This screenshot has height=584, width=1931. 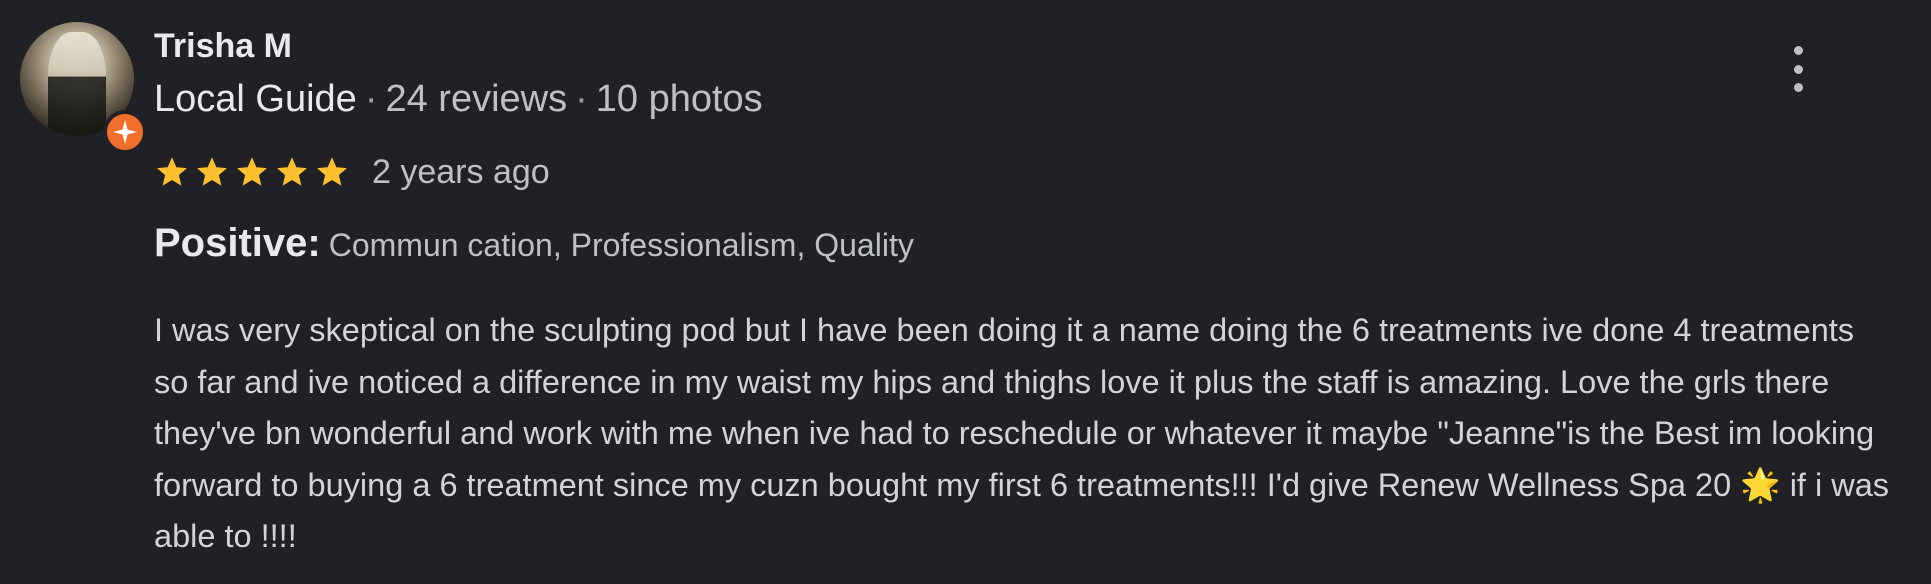 I want to click on more-options-icon, so click(x=1798, y=69).